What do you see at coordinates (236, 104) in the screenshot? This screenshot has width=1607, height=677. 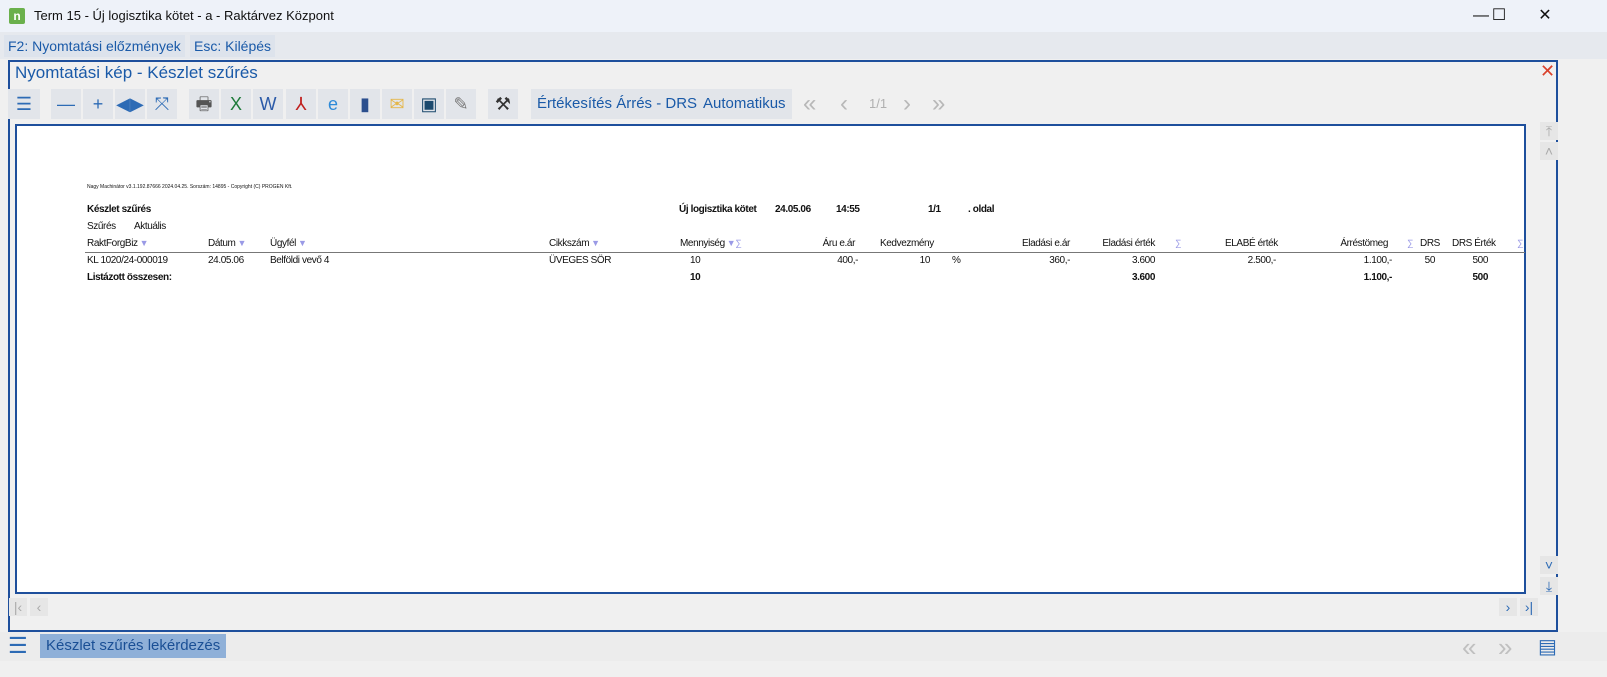 I see `excel-icon: X` at bounding box center [236, 104].